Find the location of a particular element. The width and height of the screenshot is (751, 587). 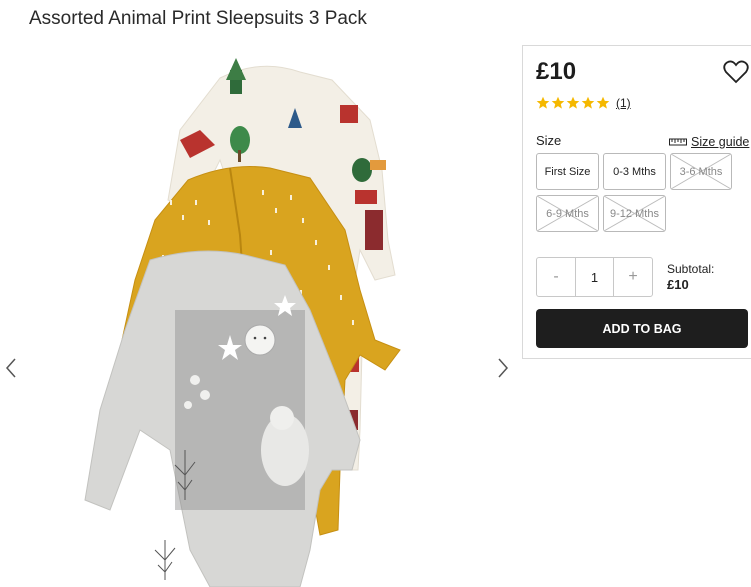

chevron-right-icon is located at coordinates (503, 368).